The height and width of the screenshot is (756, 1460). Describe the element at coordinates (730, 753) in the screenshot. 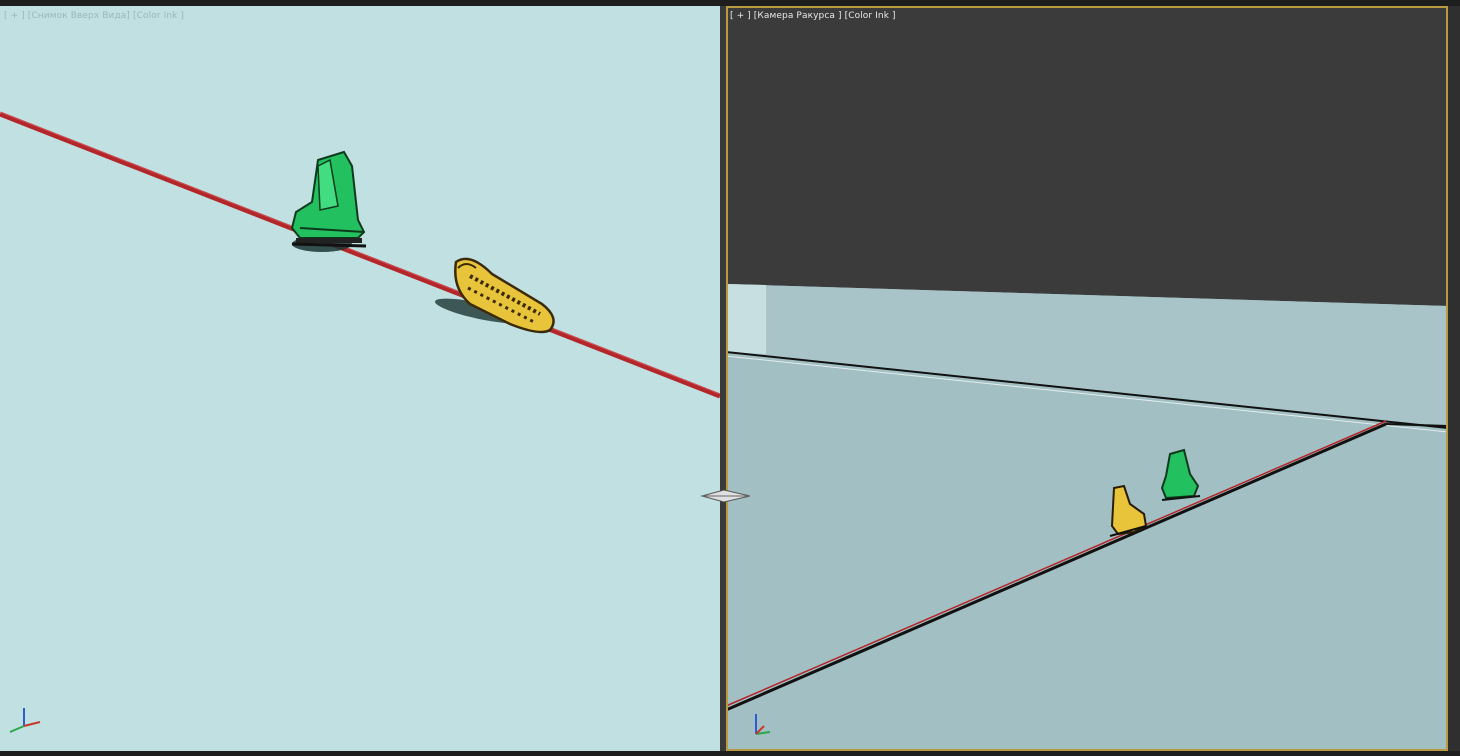

I see `bottom-edge` at that location.